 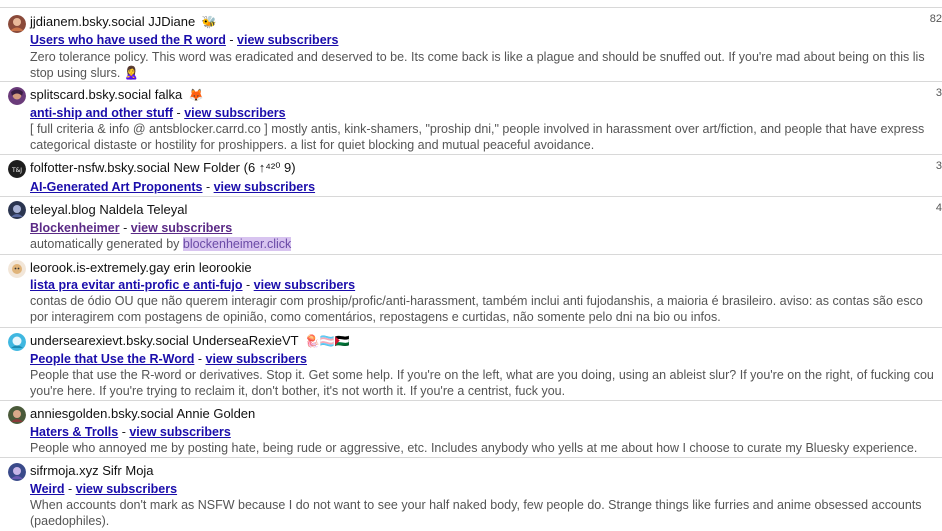 What do you see at coordinates (212, 267) in the screenshot?
I see `author-display-name: erin leorookie` at bounding box center [212, 267].